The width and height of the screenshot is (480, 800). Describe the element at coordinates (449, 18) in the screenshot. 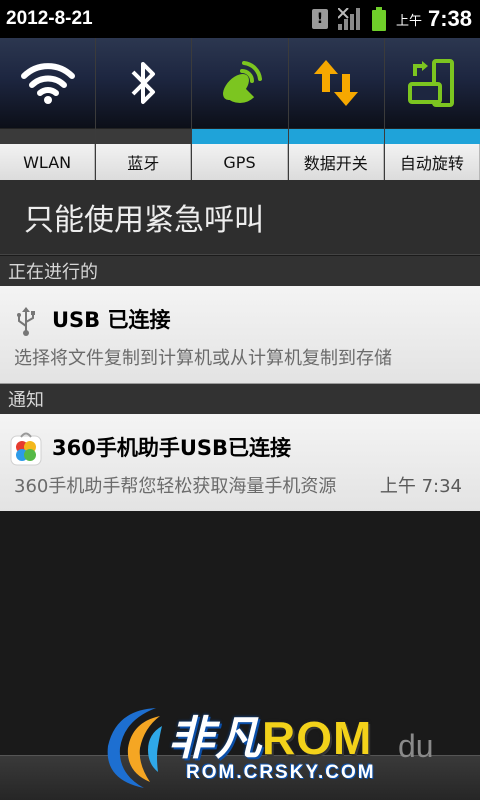

I see `status-time: 7:38` at that location.